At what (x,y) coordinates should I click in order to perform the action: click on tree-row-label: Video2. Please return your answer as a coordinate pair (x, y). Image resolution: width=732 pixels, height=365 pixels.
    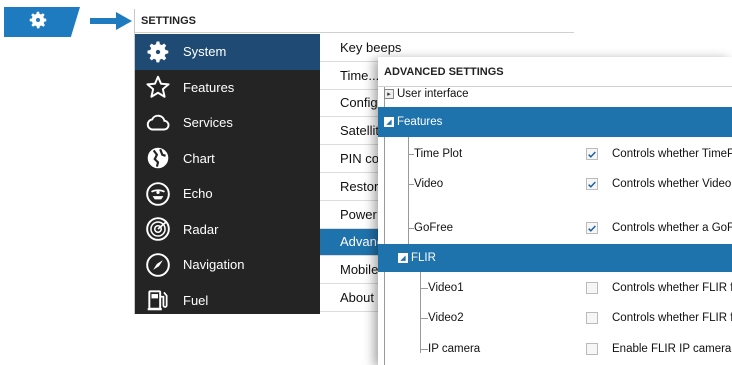
    Looking at the image, I should click on (446, 318).